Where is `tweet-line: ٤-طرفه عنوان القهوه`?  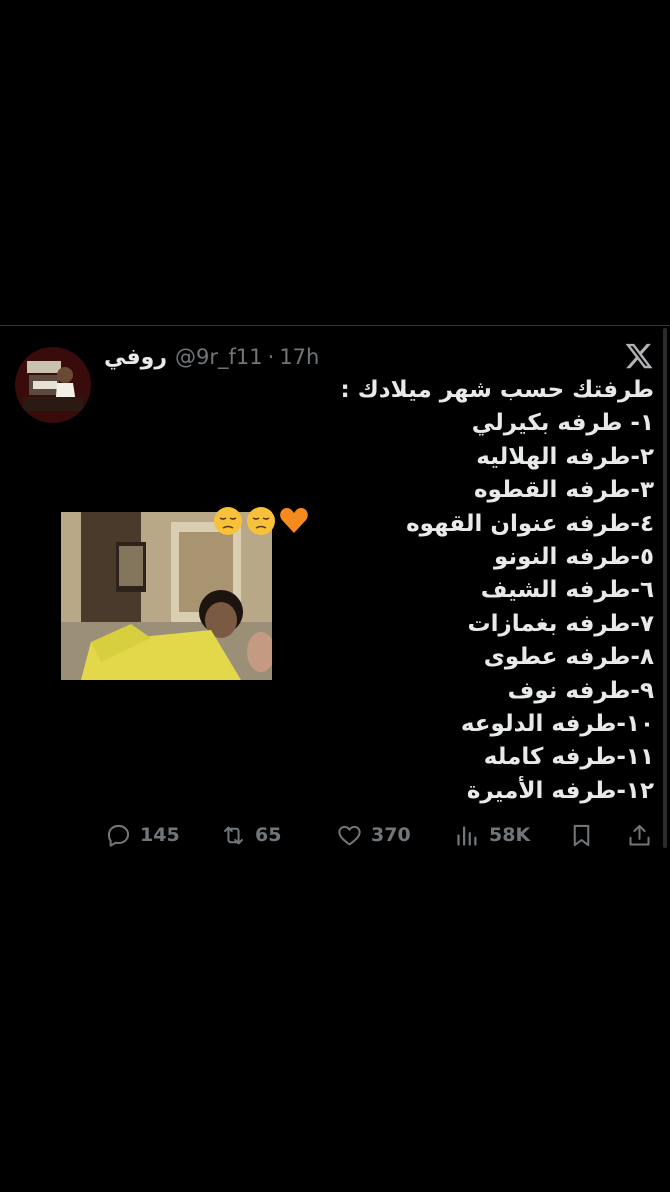
tweet-line: ٤-طرفه عنوان القهوه is located at coordinates (530, 523).